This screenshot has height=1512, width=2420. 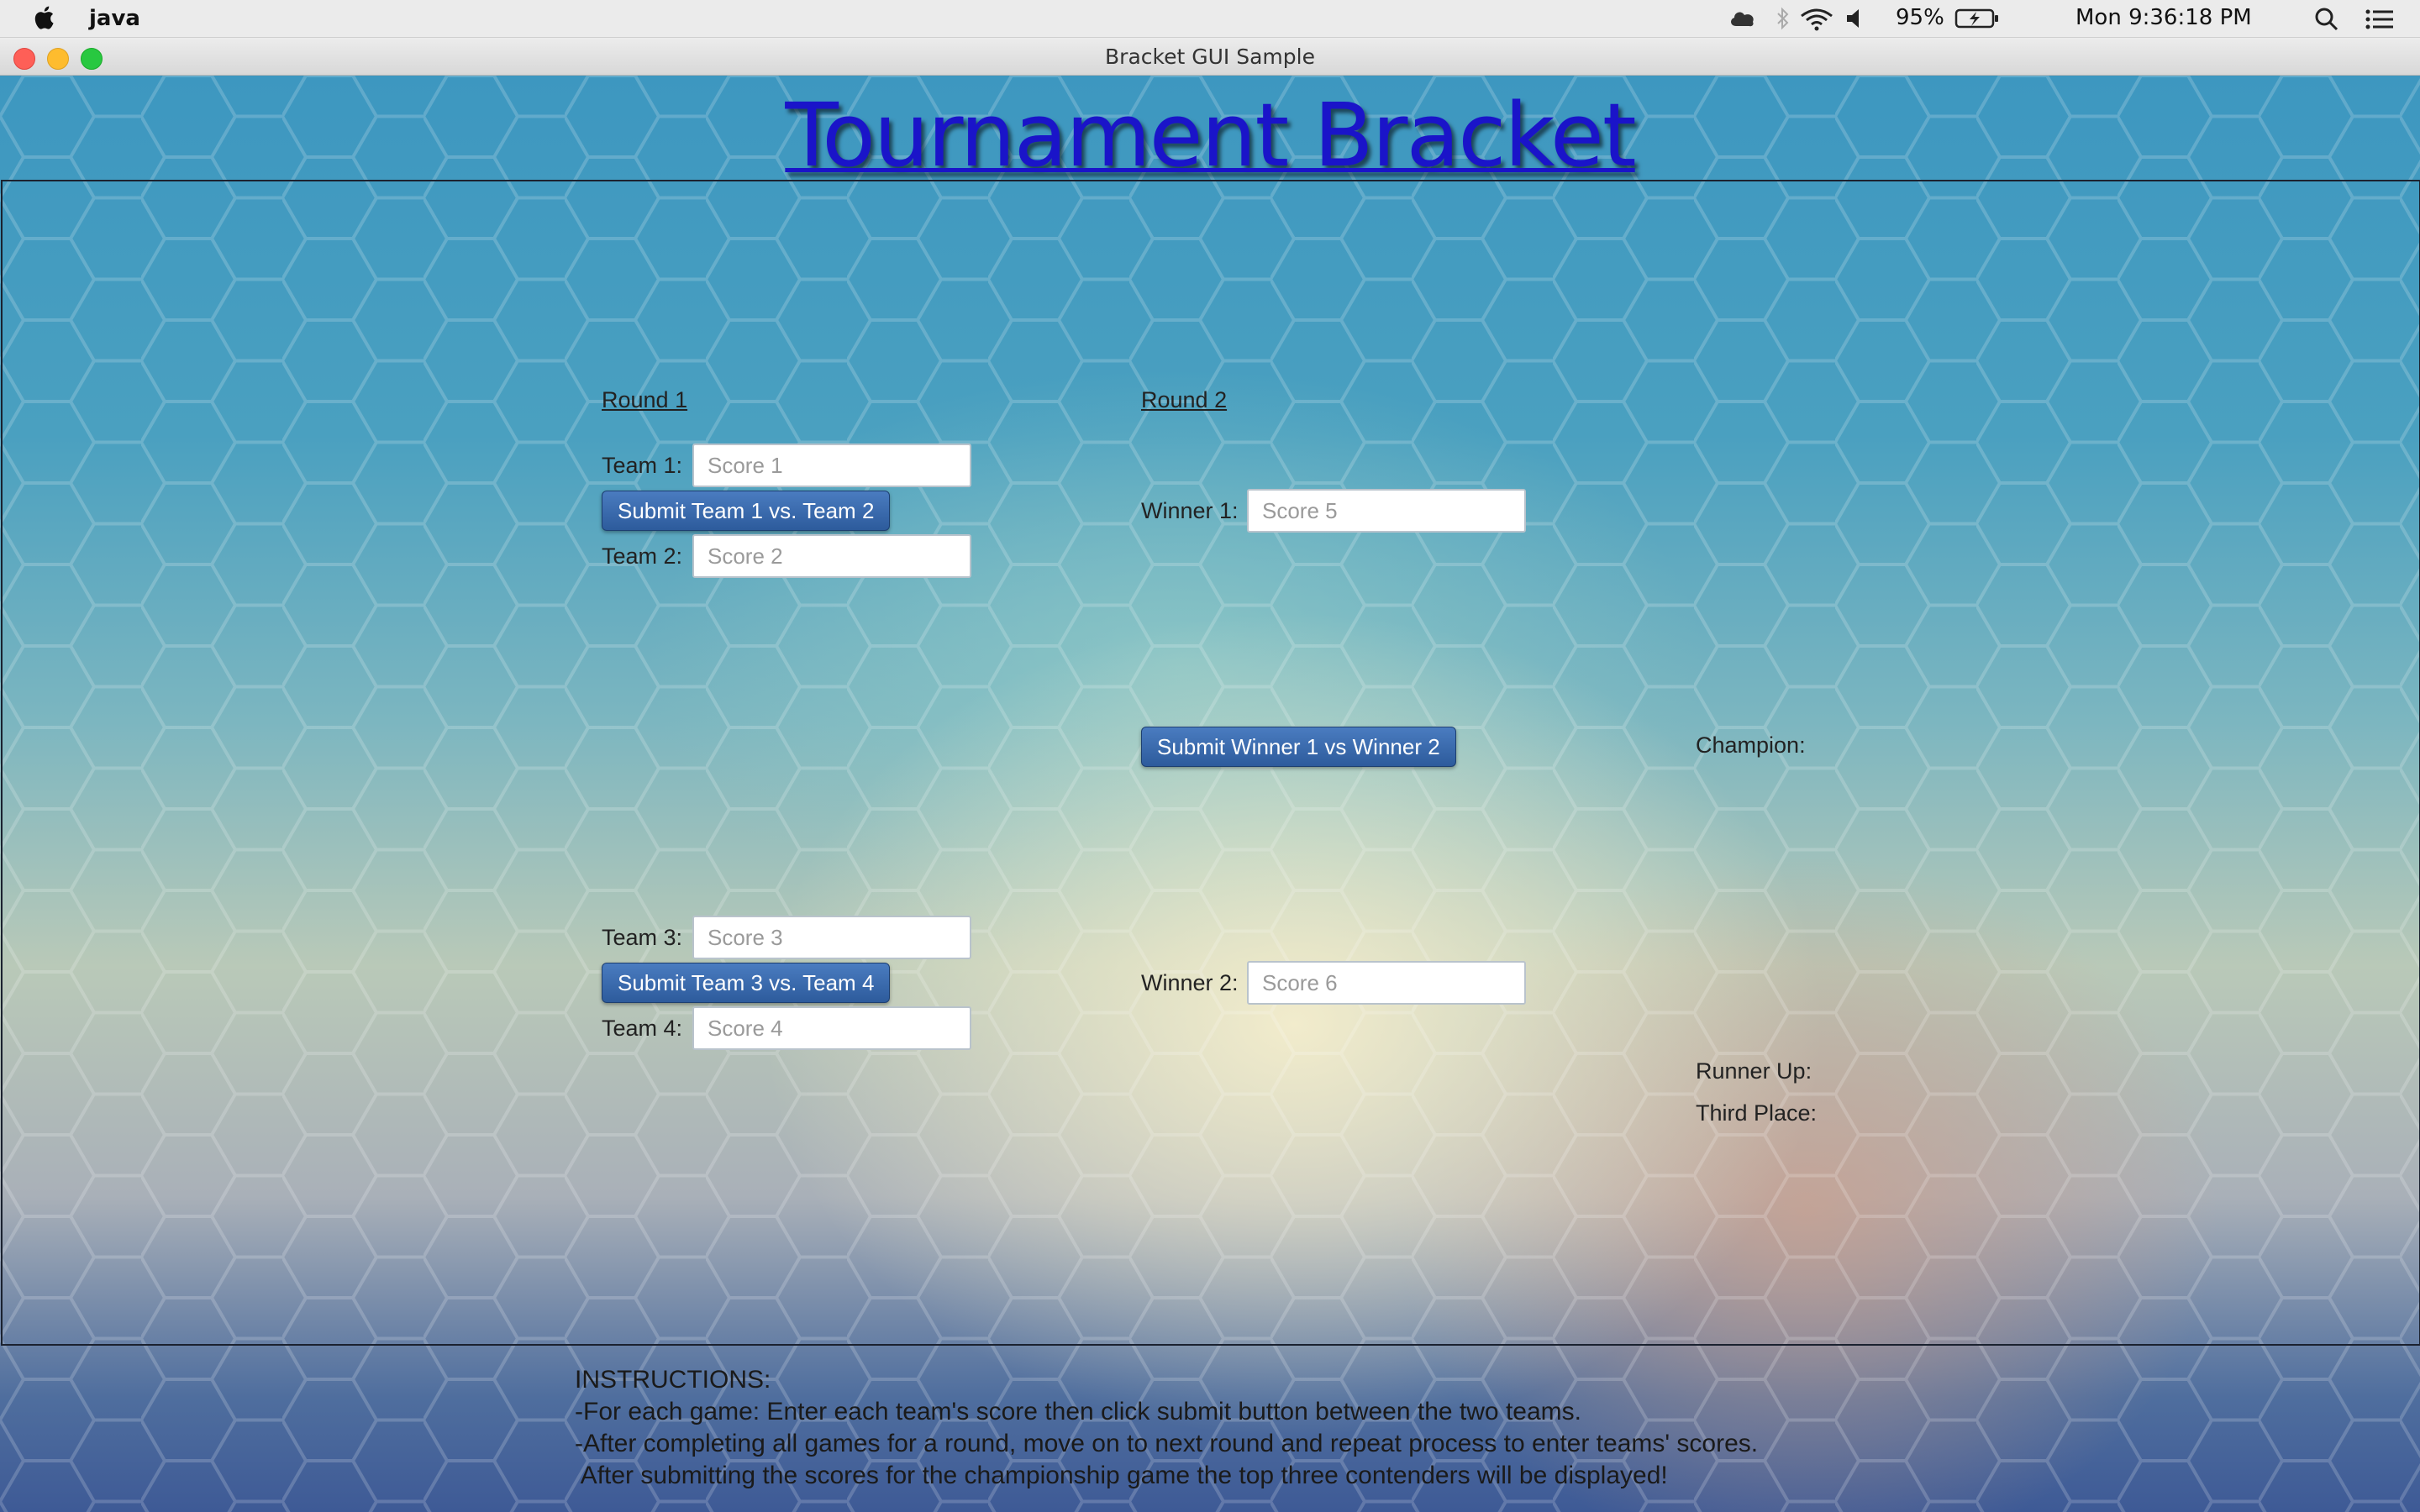 What do you see at coordinates (643, 556) in the screenshot?
I see `team-2-label: Team 2:` at bounding box center [643, 556].